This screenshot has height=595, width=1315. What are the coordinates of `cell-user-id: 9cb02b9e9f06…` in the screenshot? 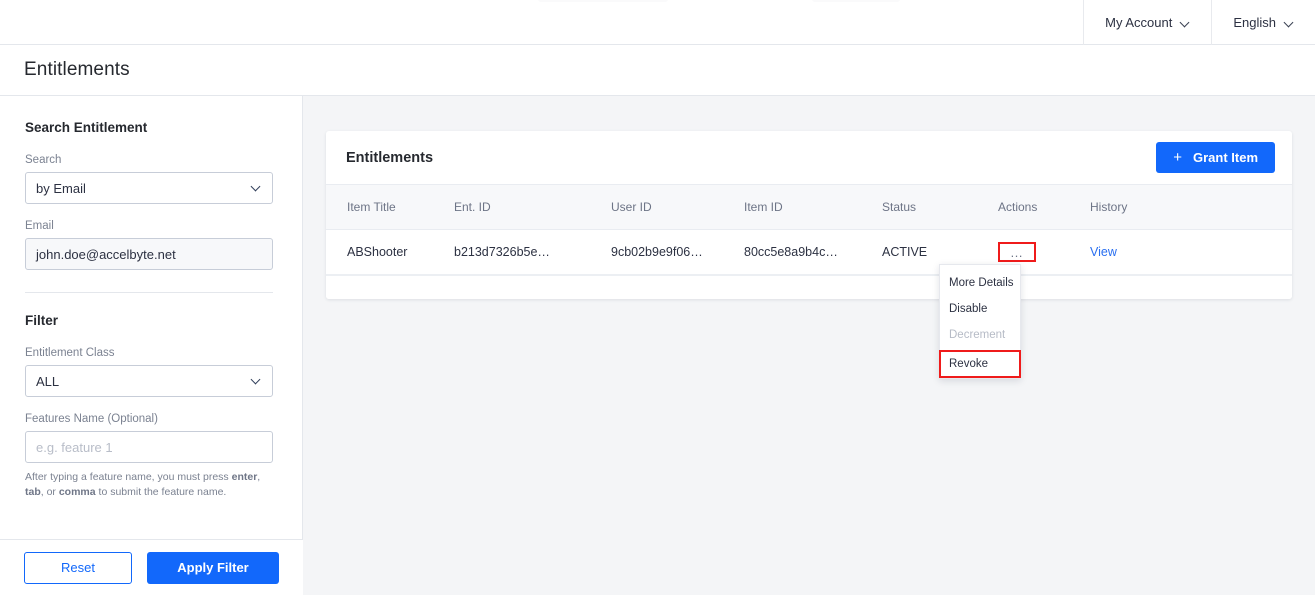 It's located at (657, 252).